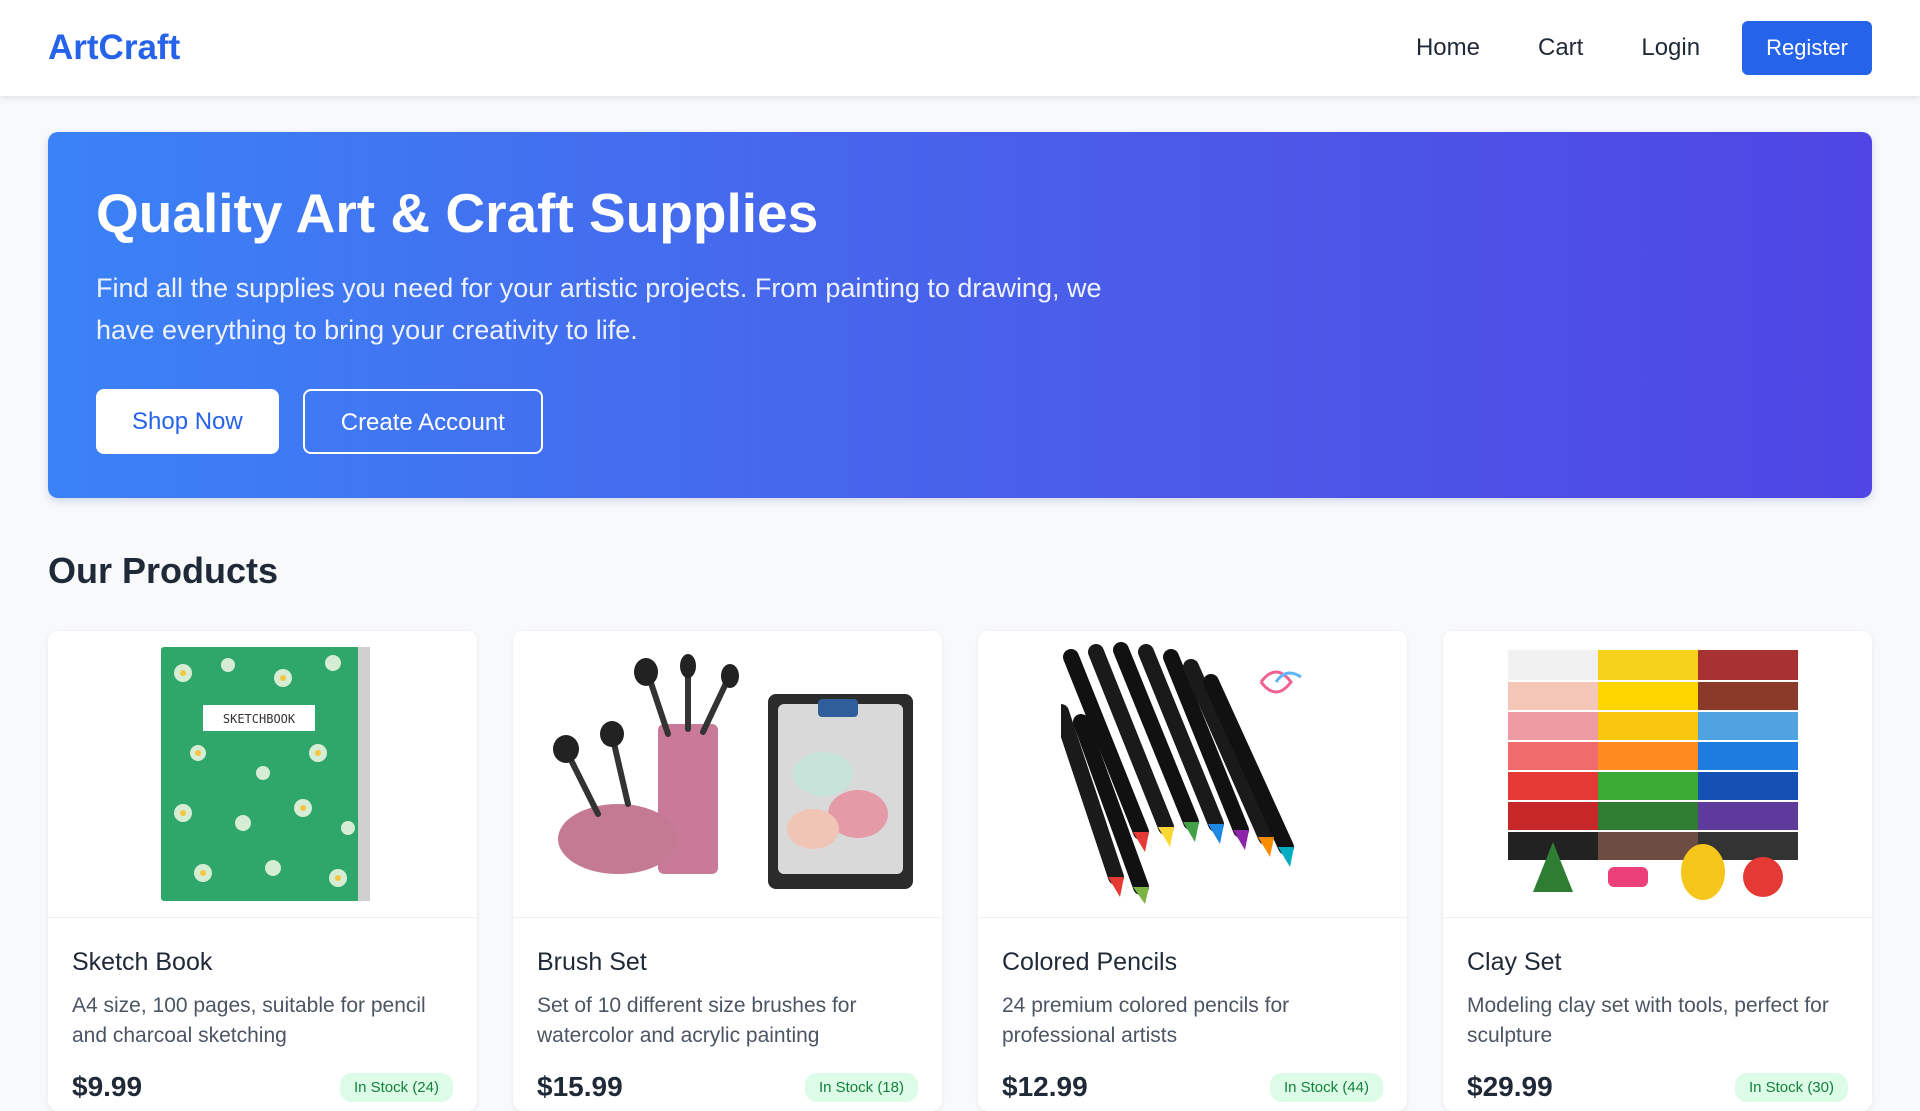 The width and height of the screenshot is (1920, 1111). Describe the element at coordinates (1192, 1087) in the screenshot. I see `product-footer: $12.99 In Stock (44)` at that location.